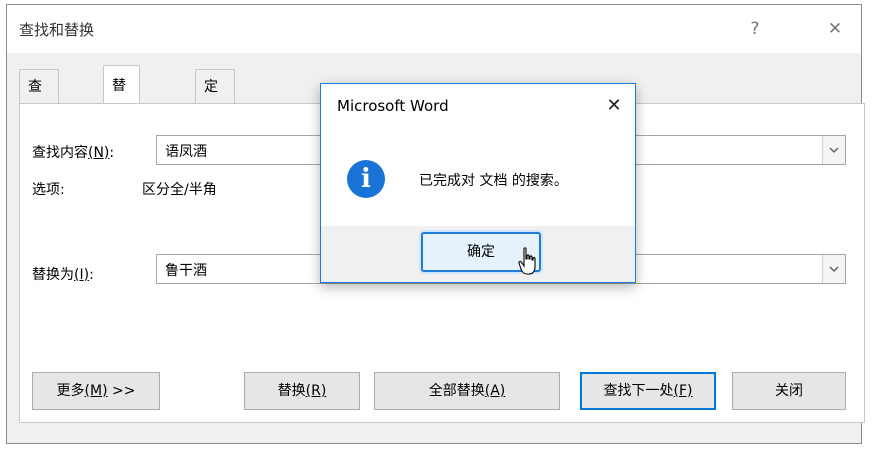 The height and width of the screenshot is (458, 872). What do you see at coordinates (186, 151) in the screenshot?
I see `find-what-value: 语凤酒` at bounding box center [186, 151].